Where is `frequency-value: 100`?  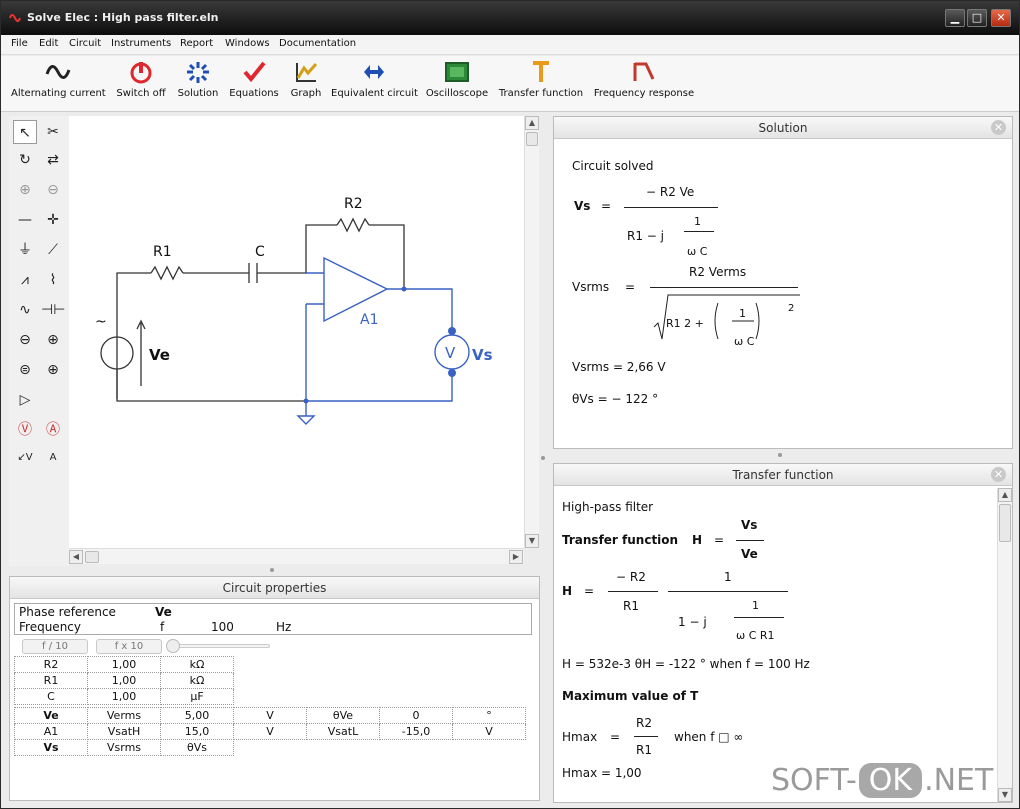 frequency-value: 100 is located at coordinates (222, 627).